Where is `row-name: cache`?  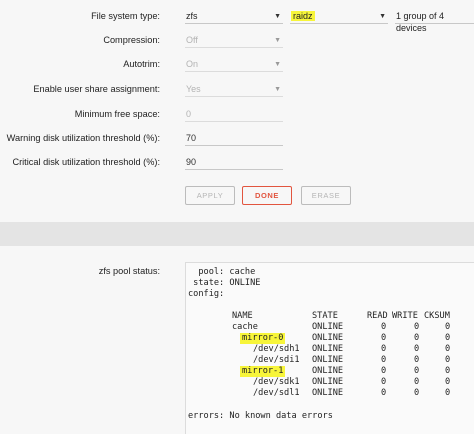
row-name: cache is located at coordinates (245, 327).